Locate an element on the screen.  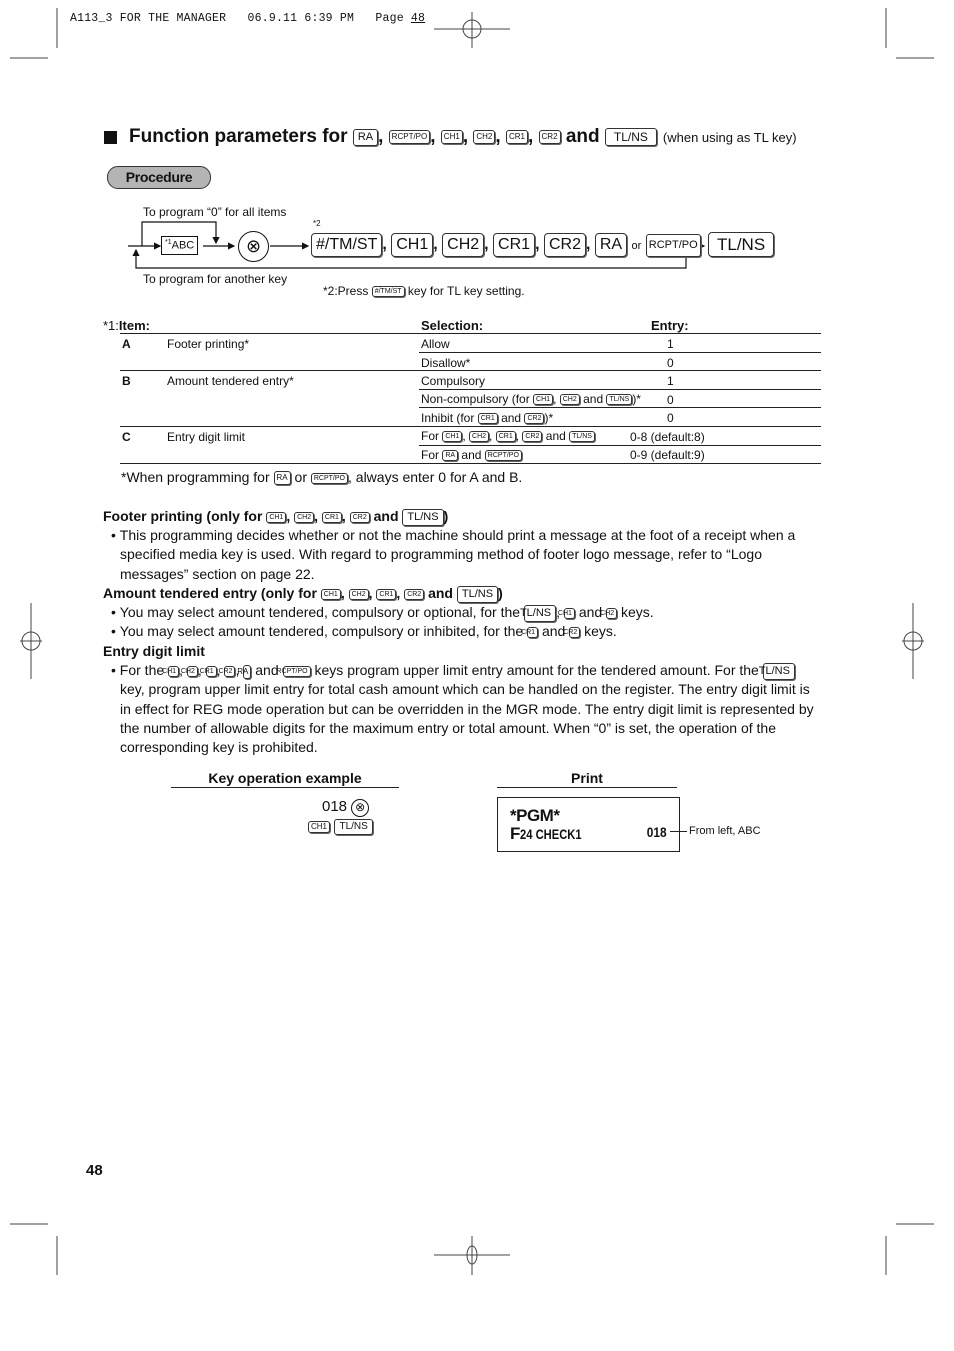
bullet-text-end: keys. is located at coordinates (600, 631).